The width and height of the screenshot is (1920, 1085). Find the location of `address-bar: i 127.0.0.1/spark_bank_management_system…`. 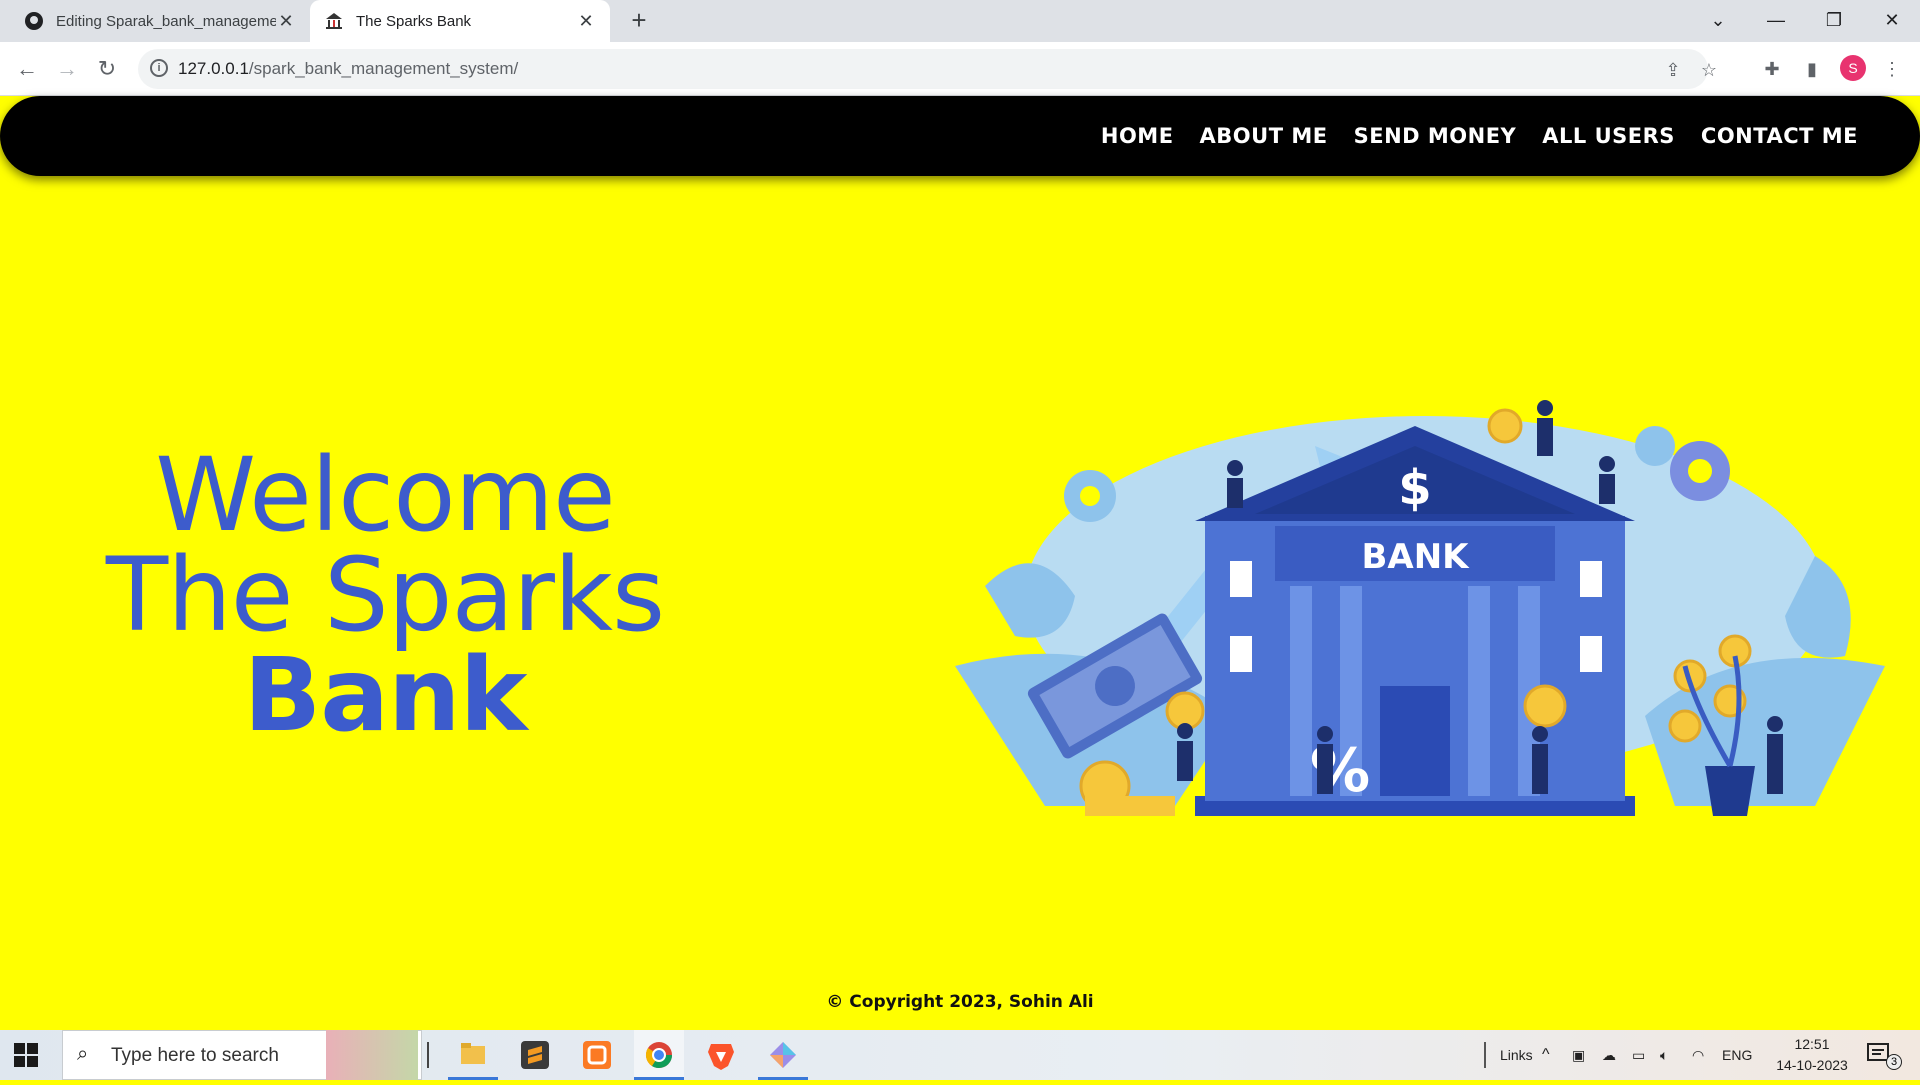

address-bar: i 127.0.0.1/spark_bank_management_system… is located at coordinates (927, 69).